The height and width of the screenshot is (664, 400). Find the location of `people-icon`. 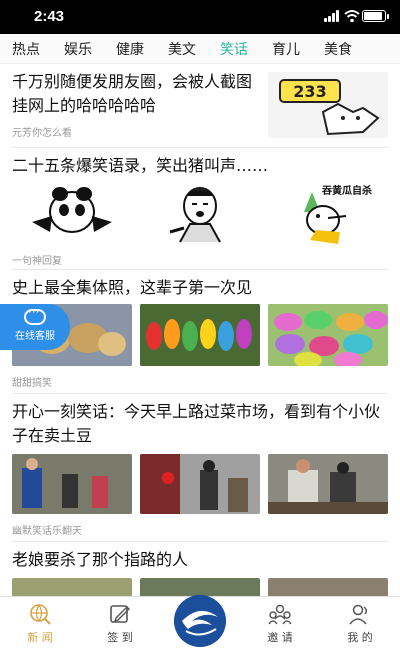

people-icon is located at coordinates (280, 614).